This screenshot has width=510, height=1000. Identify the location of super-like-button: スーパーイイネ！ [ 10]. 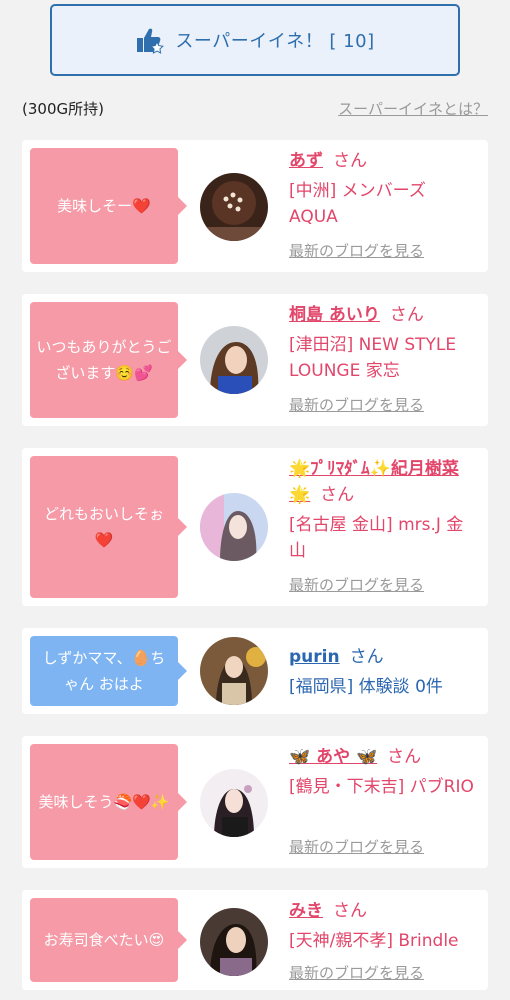
(255, 40).